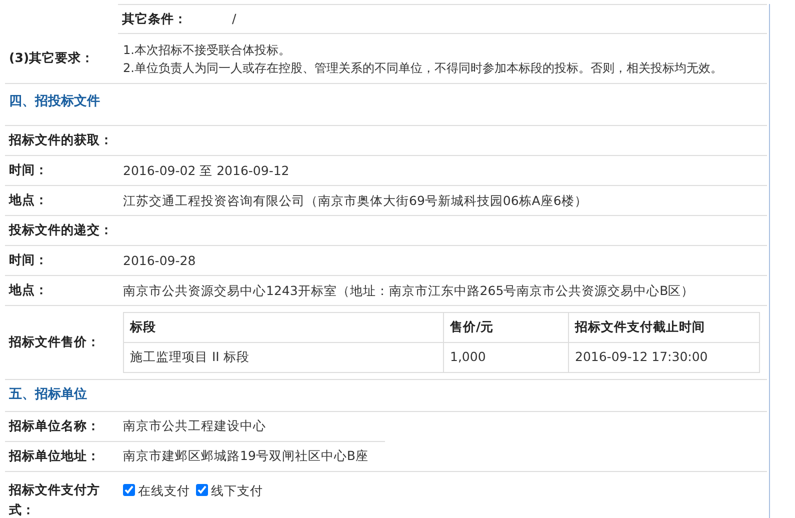  Describe the element at coordinates (245, 456) in the screenshot. I see `field-value: 南京市建邺区邺城路19号双闸社区中心B座` at that location.